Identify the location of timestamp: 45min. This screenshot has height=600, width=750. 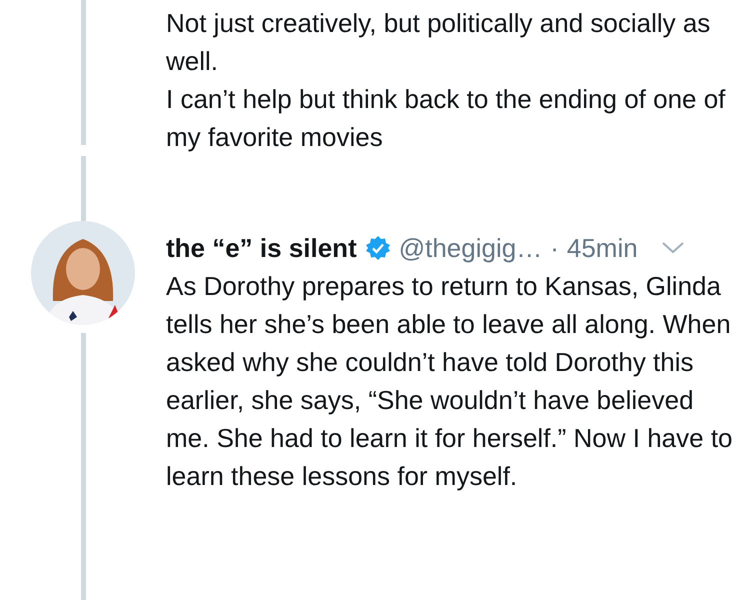
(602, 248).